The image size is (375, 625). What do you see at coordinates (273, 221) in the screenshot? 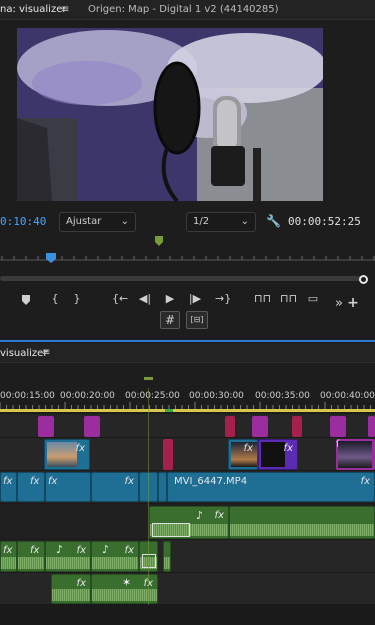
I see `wrench-icon: 🔧` at bounding box center [273, 221].